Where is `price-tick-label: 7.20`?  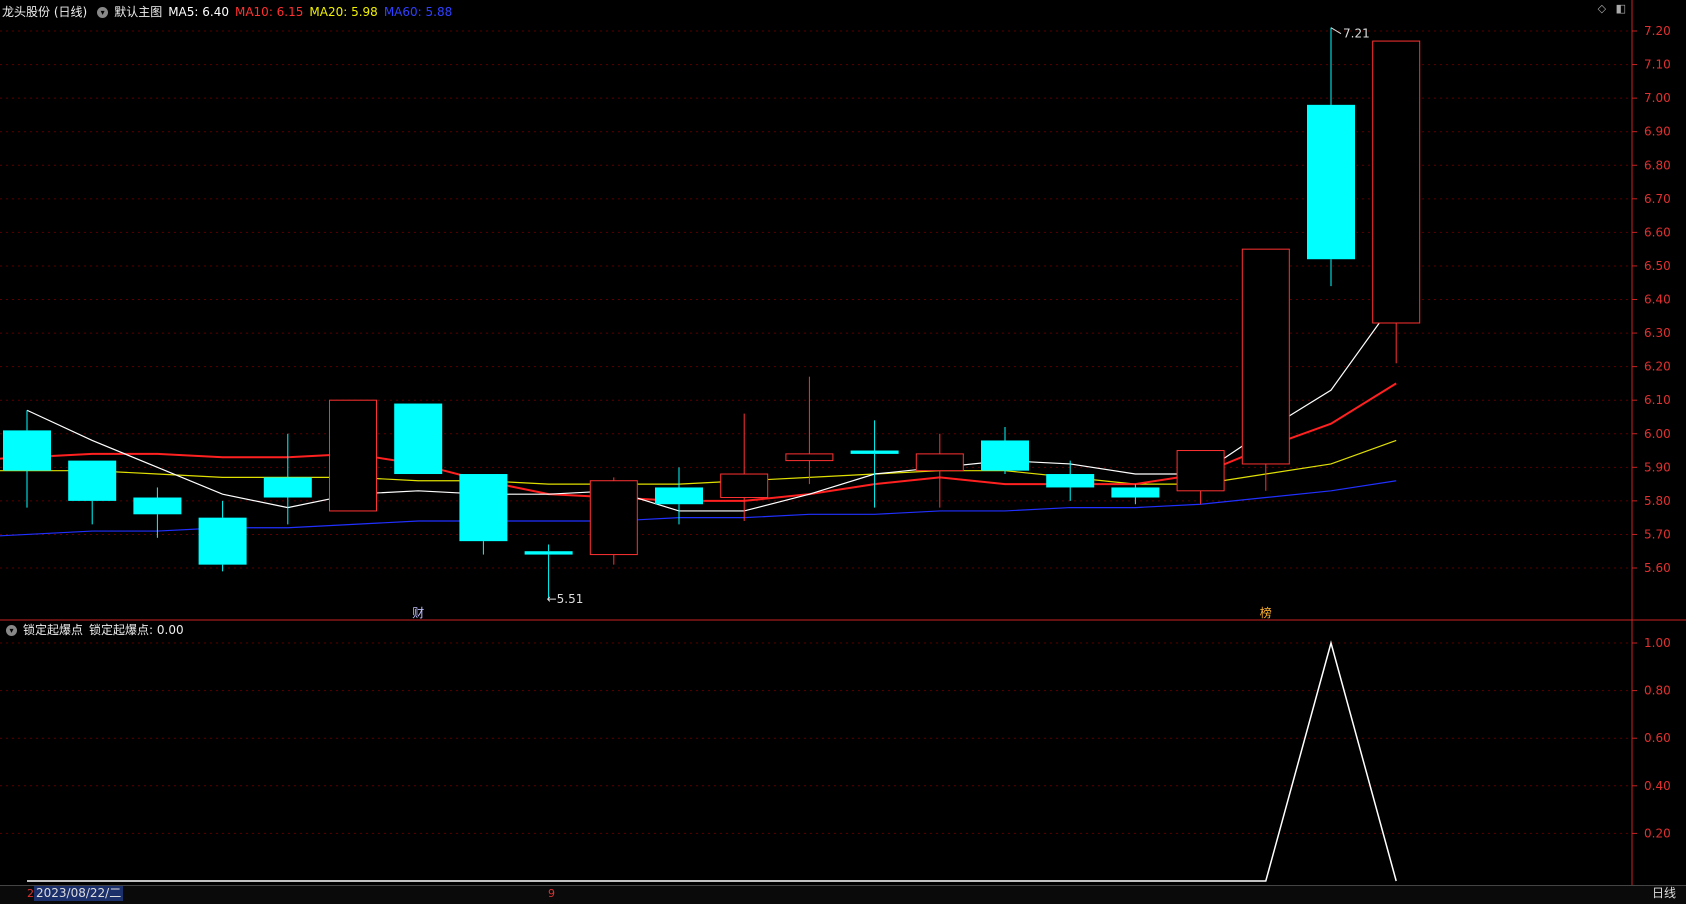 price-tick-label: 7.20 is located at coordinates (1657, 31).